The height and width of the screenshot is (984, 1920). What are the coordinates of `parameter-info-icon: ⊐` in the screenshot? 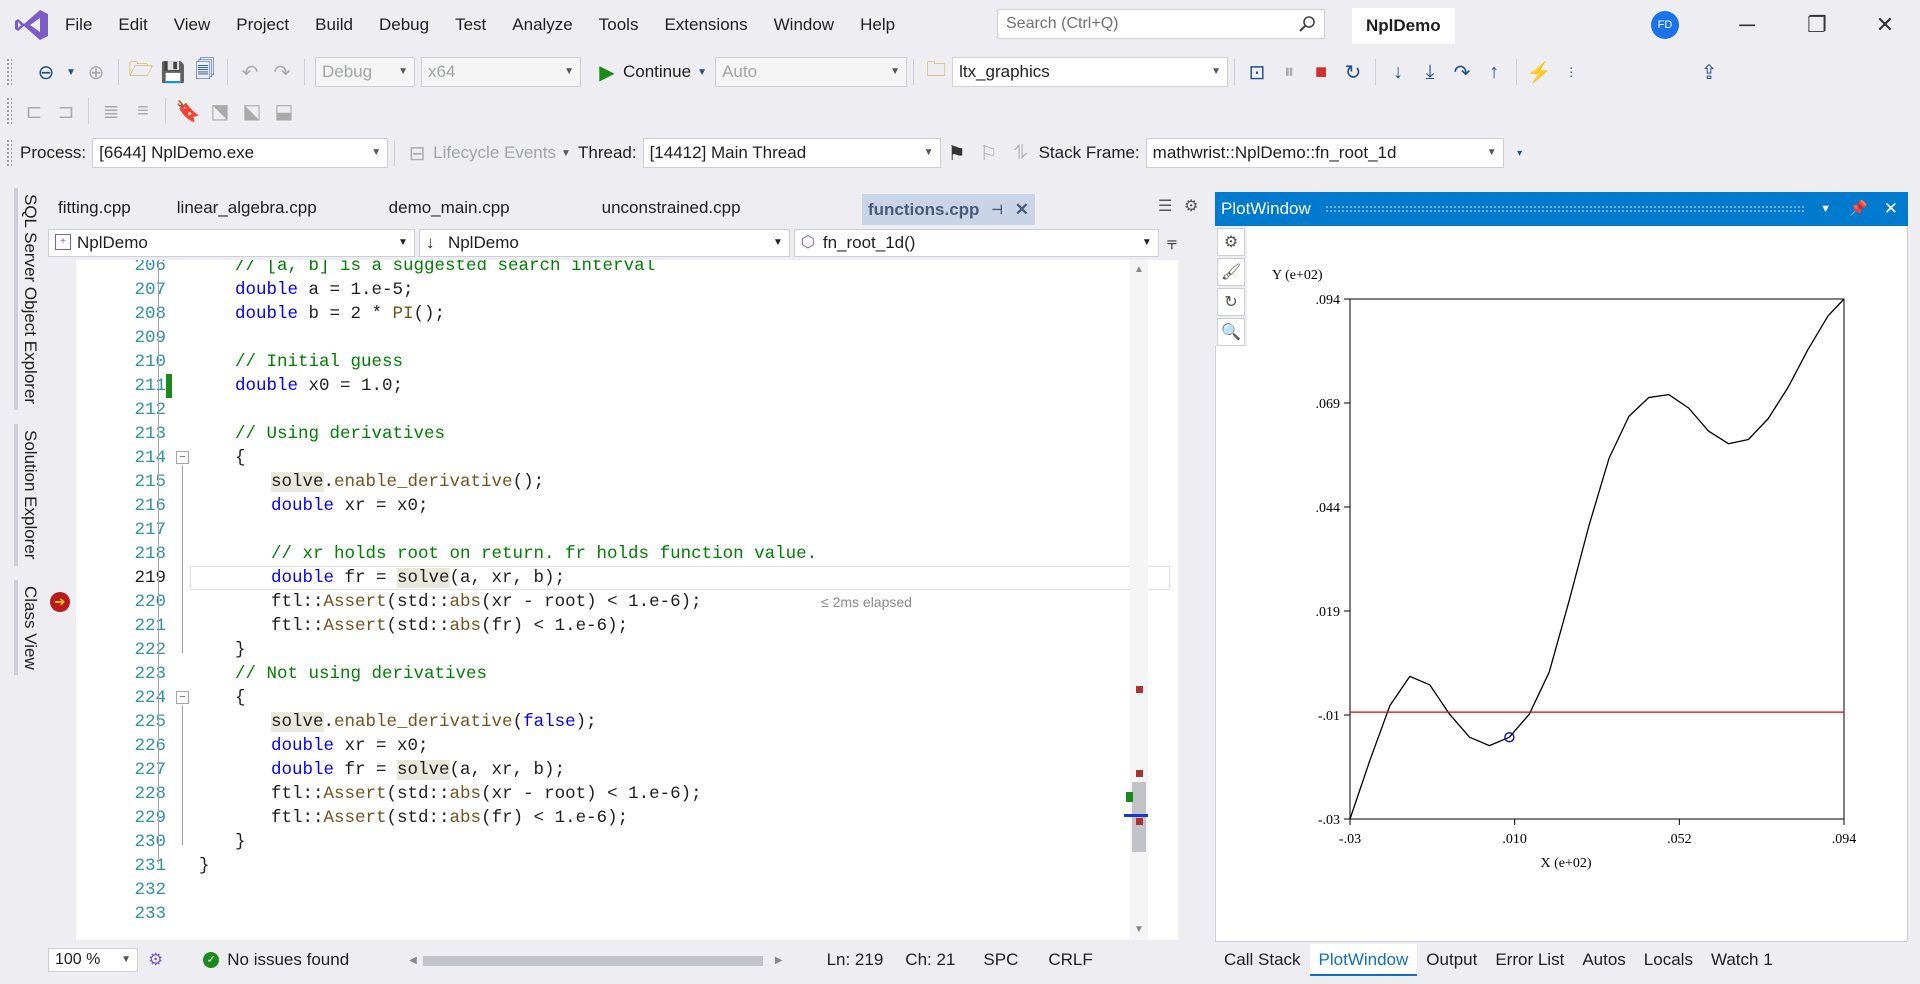 It's located at (66, 111).